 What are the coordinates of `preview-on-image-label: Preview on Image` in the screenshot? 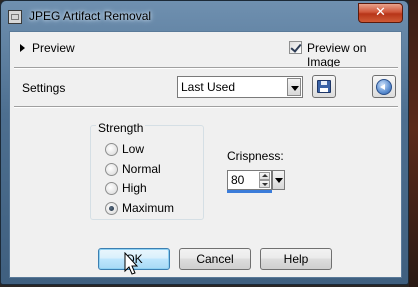 It's located at (354, 55).